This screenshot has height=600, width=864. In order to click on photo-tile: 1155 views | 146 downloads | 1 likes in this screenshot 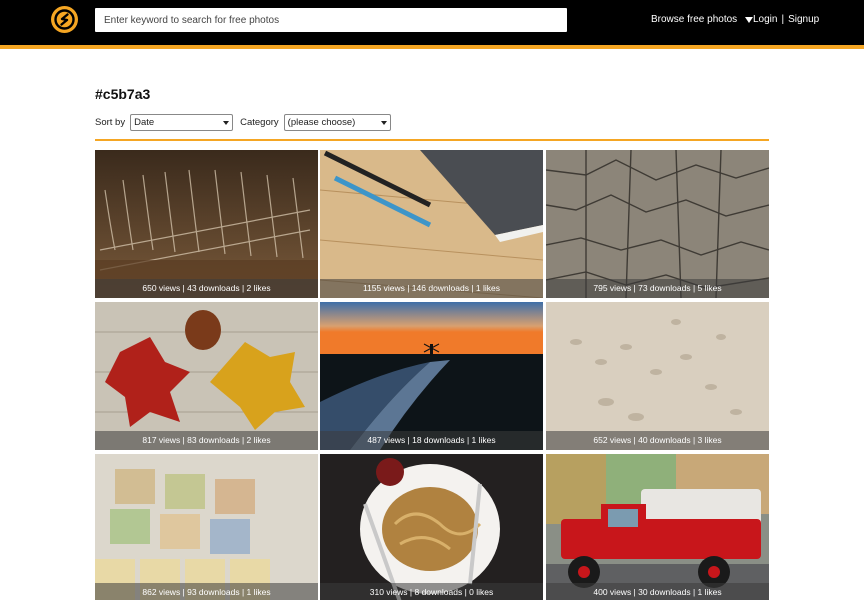, I will do `click(431, 224)`.